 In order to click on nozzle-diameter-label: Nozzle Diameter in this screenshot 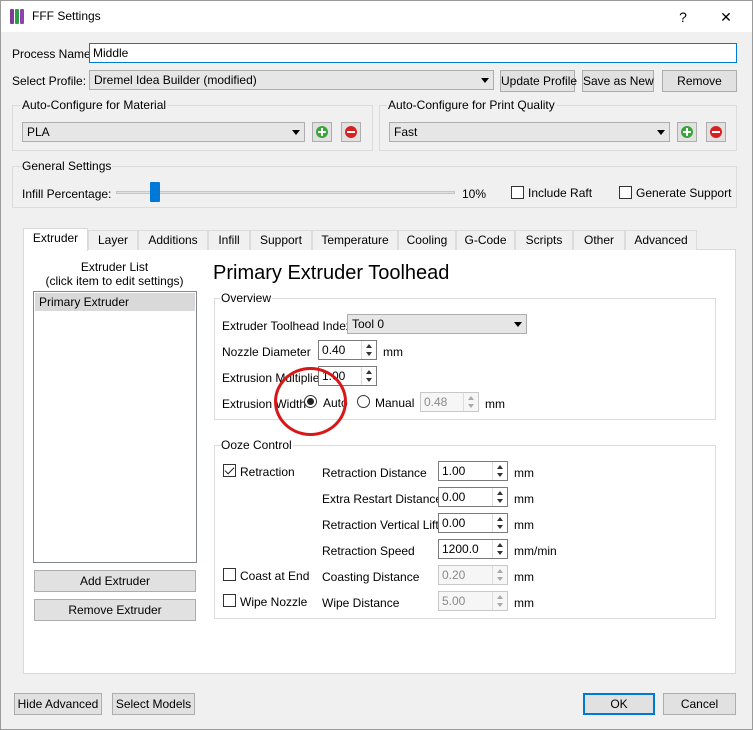, I will do `click(266, 352)`.